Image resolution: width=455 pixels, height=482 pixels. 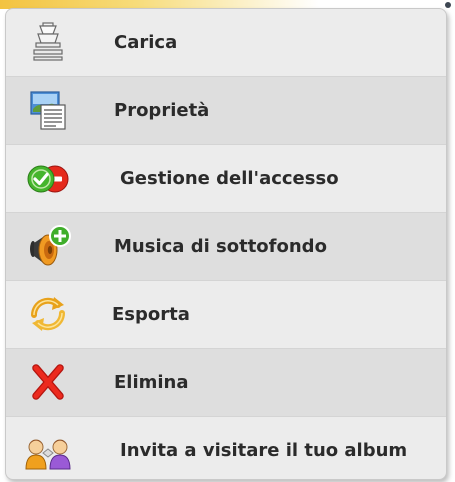 What do you see at coordinates (226, 315) in the screenshot?
I see `menu-item-export: Esporta` at bounding box center [226, 315].